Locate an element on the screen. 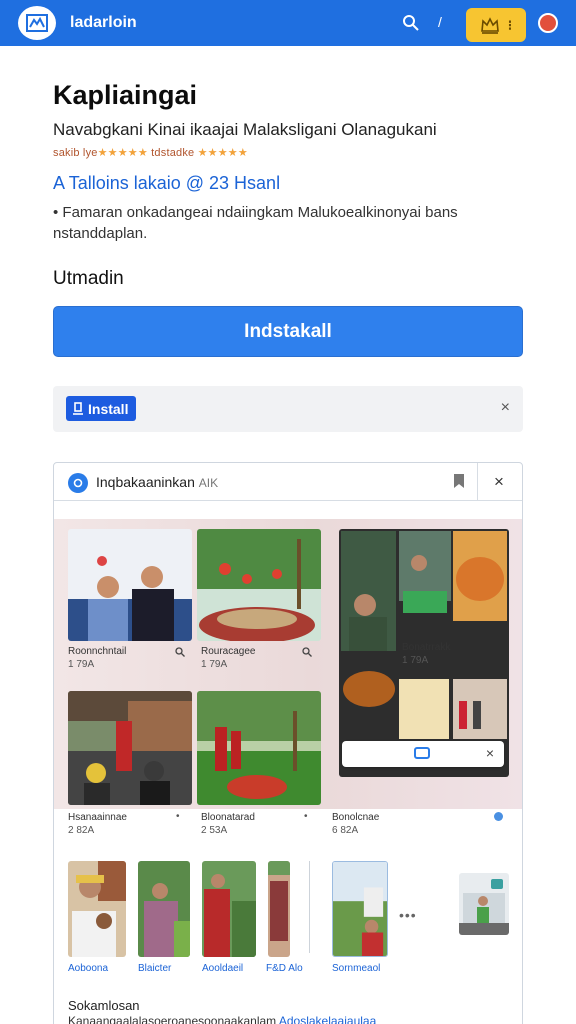 This screenshot has height=1024, width=576. caption-title: Bloonatarad is located at coordinates (228, 817).